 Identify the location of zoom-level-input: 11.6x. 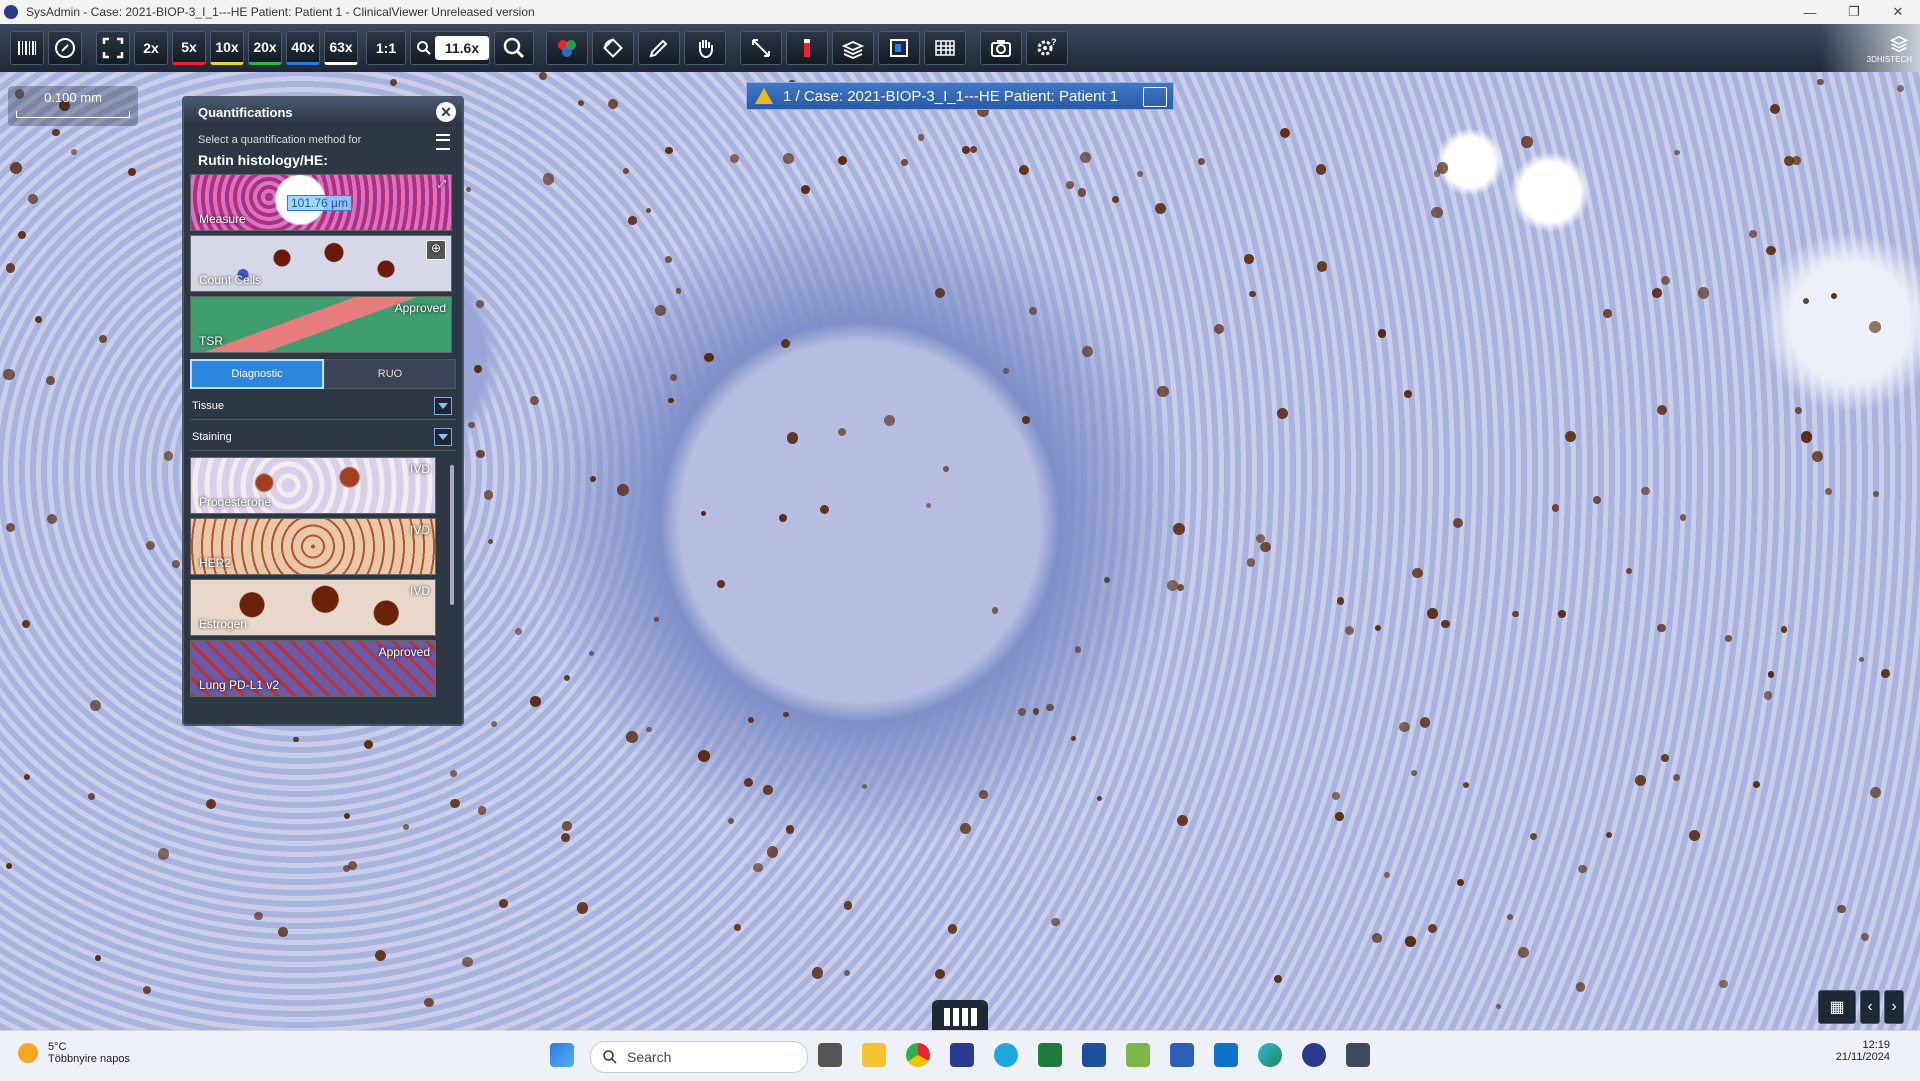
(462, 48).